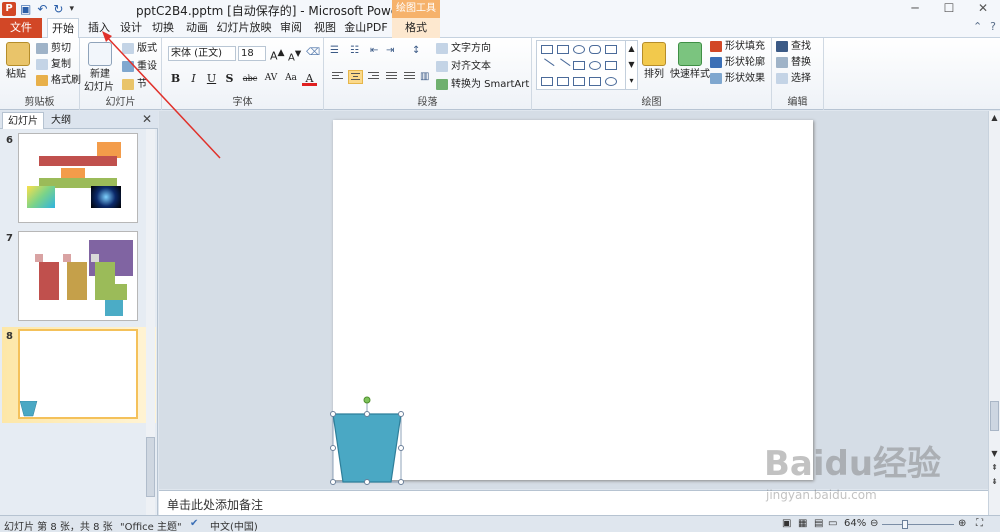  What do you see at coordinates (234, 525) in the screenshot?
I see `language-status: 中文(中国)` at bounding box center [234, 525].